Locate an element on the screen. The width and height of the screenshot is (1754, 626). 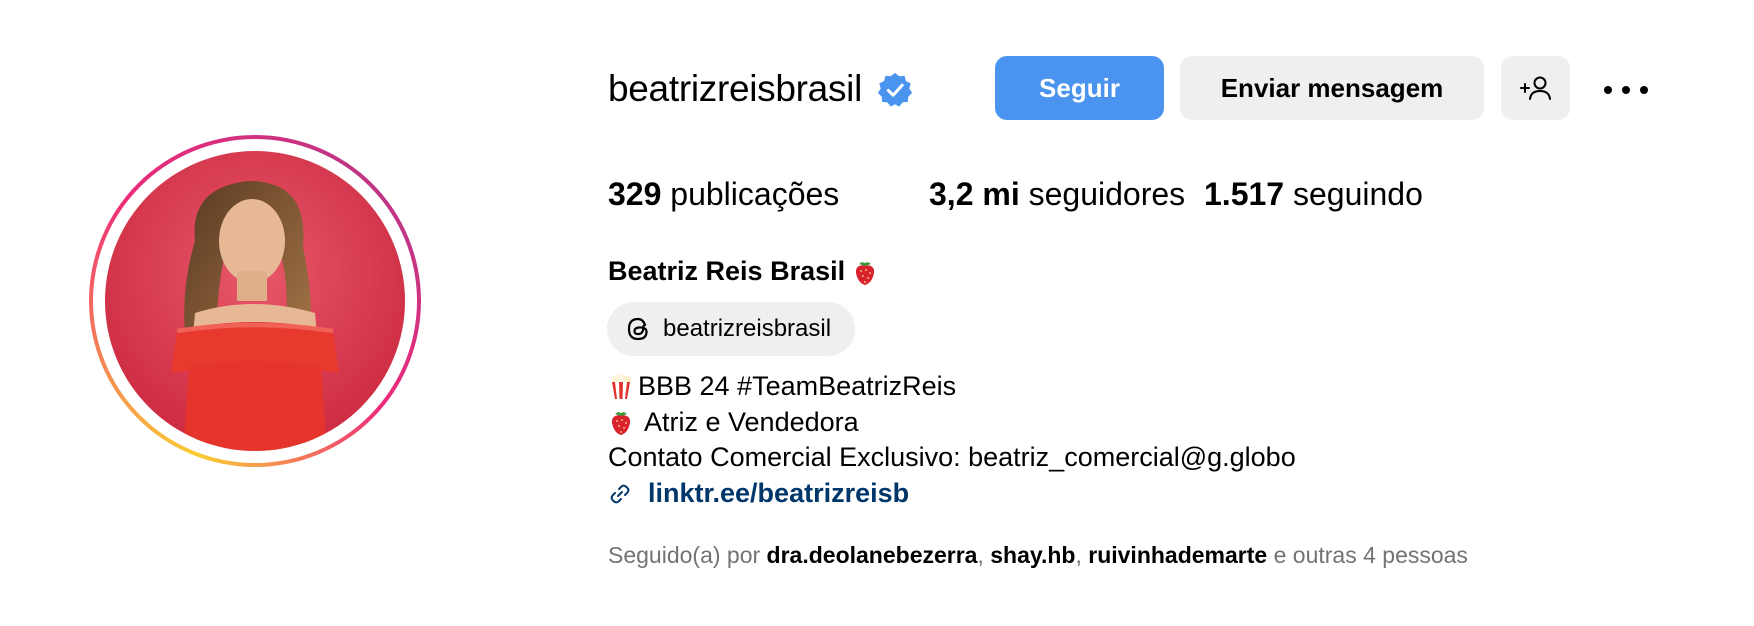
threads-profile-link: beatrizreisbrasil is located at coordinates (731, 329).